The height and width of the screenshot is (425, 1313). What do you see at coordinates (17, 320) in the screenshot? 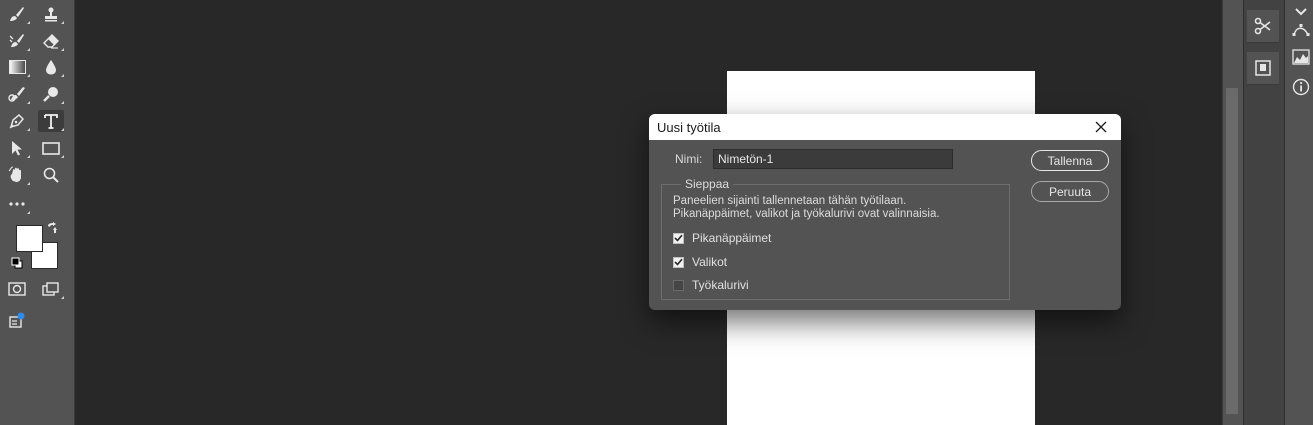
I see `edit-toolbar-icon` at bounding box center [17, 320].